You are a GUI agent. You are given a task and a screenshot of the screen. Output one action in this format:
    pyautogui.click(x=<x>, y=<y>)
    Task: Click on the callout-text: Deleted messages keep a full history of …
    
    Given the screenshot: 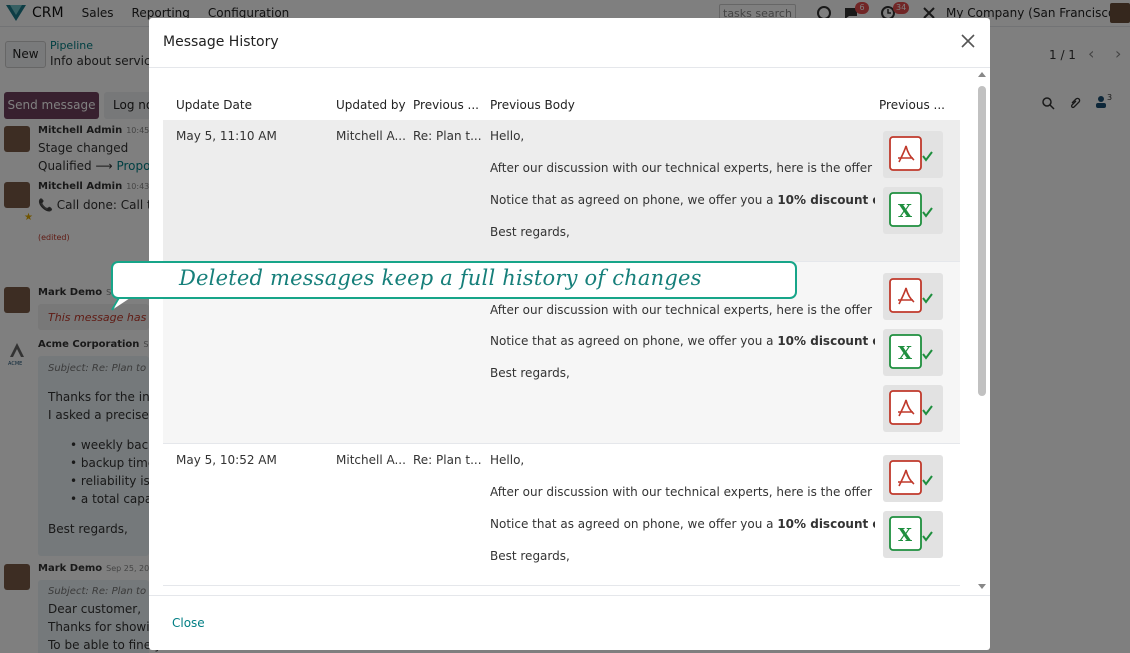 What is the action you would take?
    pyautogui.click(x=440, y=278)
    